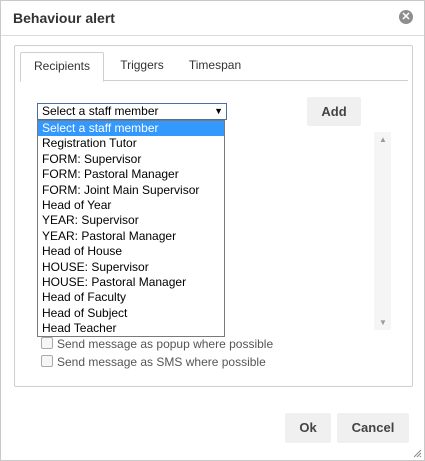 Image resolution: width=425 pixels, height=461 pixels. I want to click on sms-option-label: Send message as SMS where possible, so click(161, 362).